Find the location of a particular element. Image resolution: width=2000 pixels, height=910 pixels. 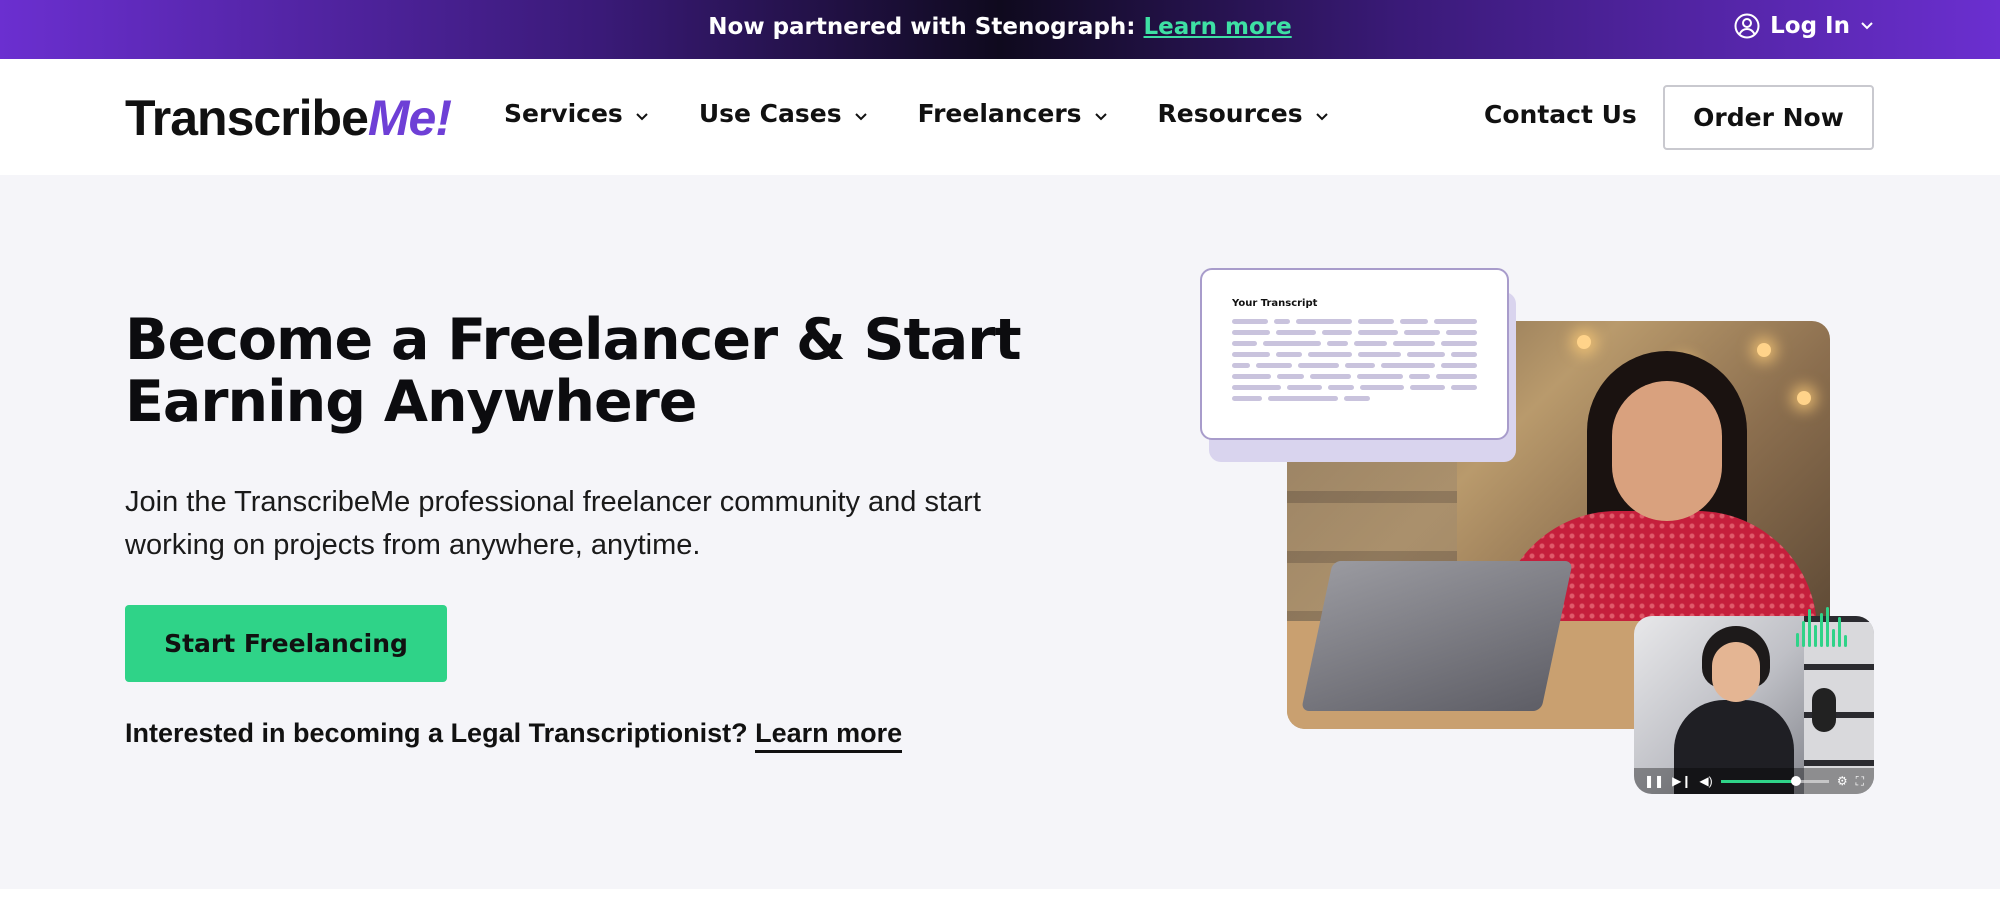

video-progress-bar is located at coordinates (1774, 780).